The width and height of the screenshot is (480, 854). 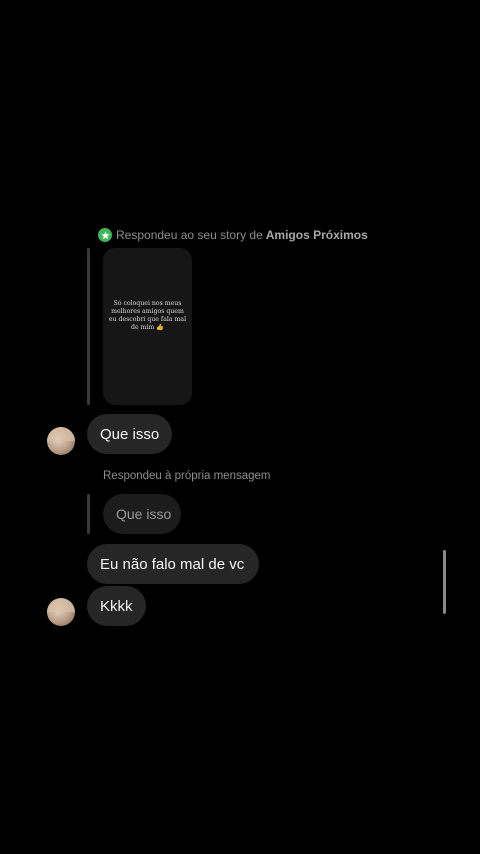 I want to click on star-icon, so click(x=105, y=235).